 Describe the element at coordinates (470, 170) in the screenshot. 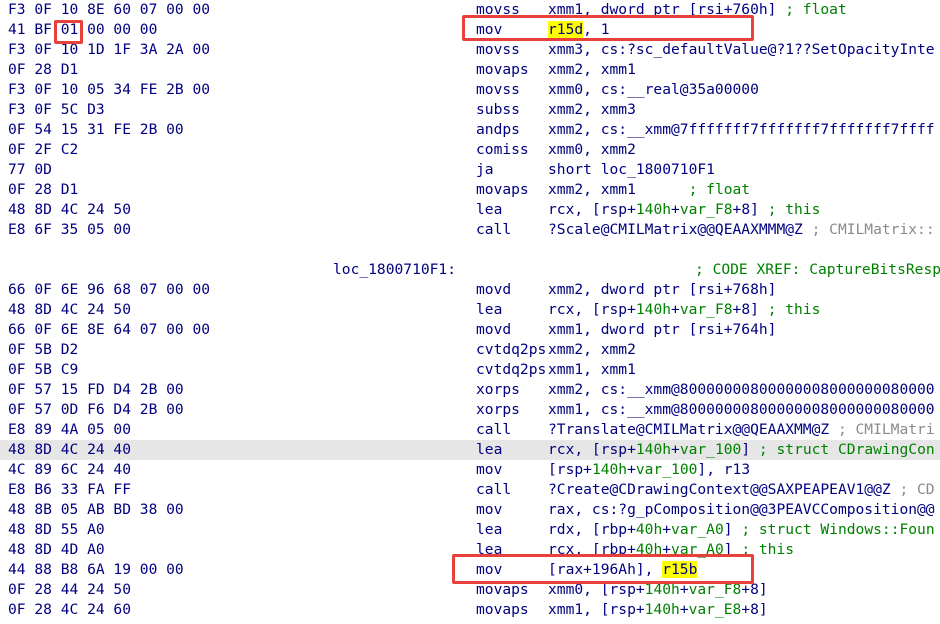

I see `instruction-row: 77 0D ja short loc_1800710F1` at that location.